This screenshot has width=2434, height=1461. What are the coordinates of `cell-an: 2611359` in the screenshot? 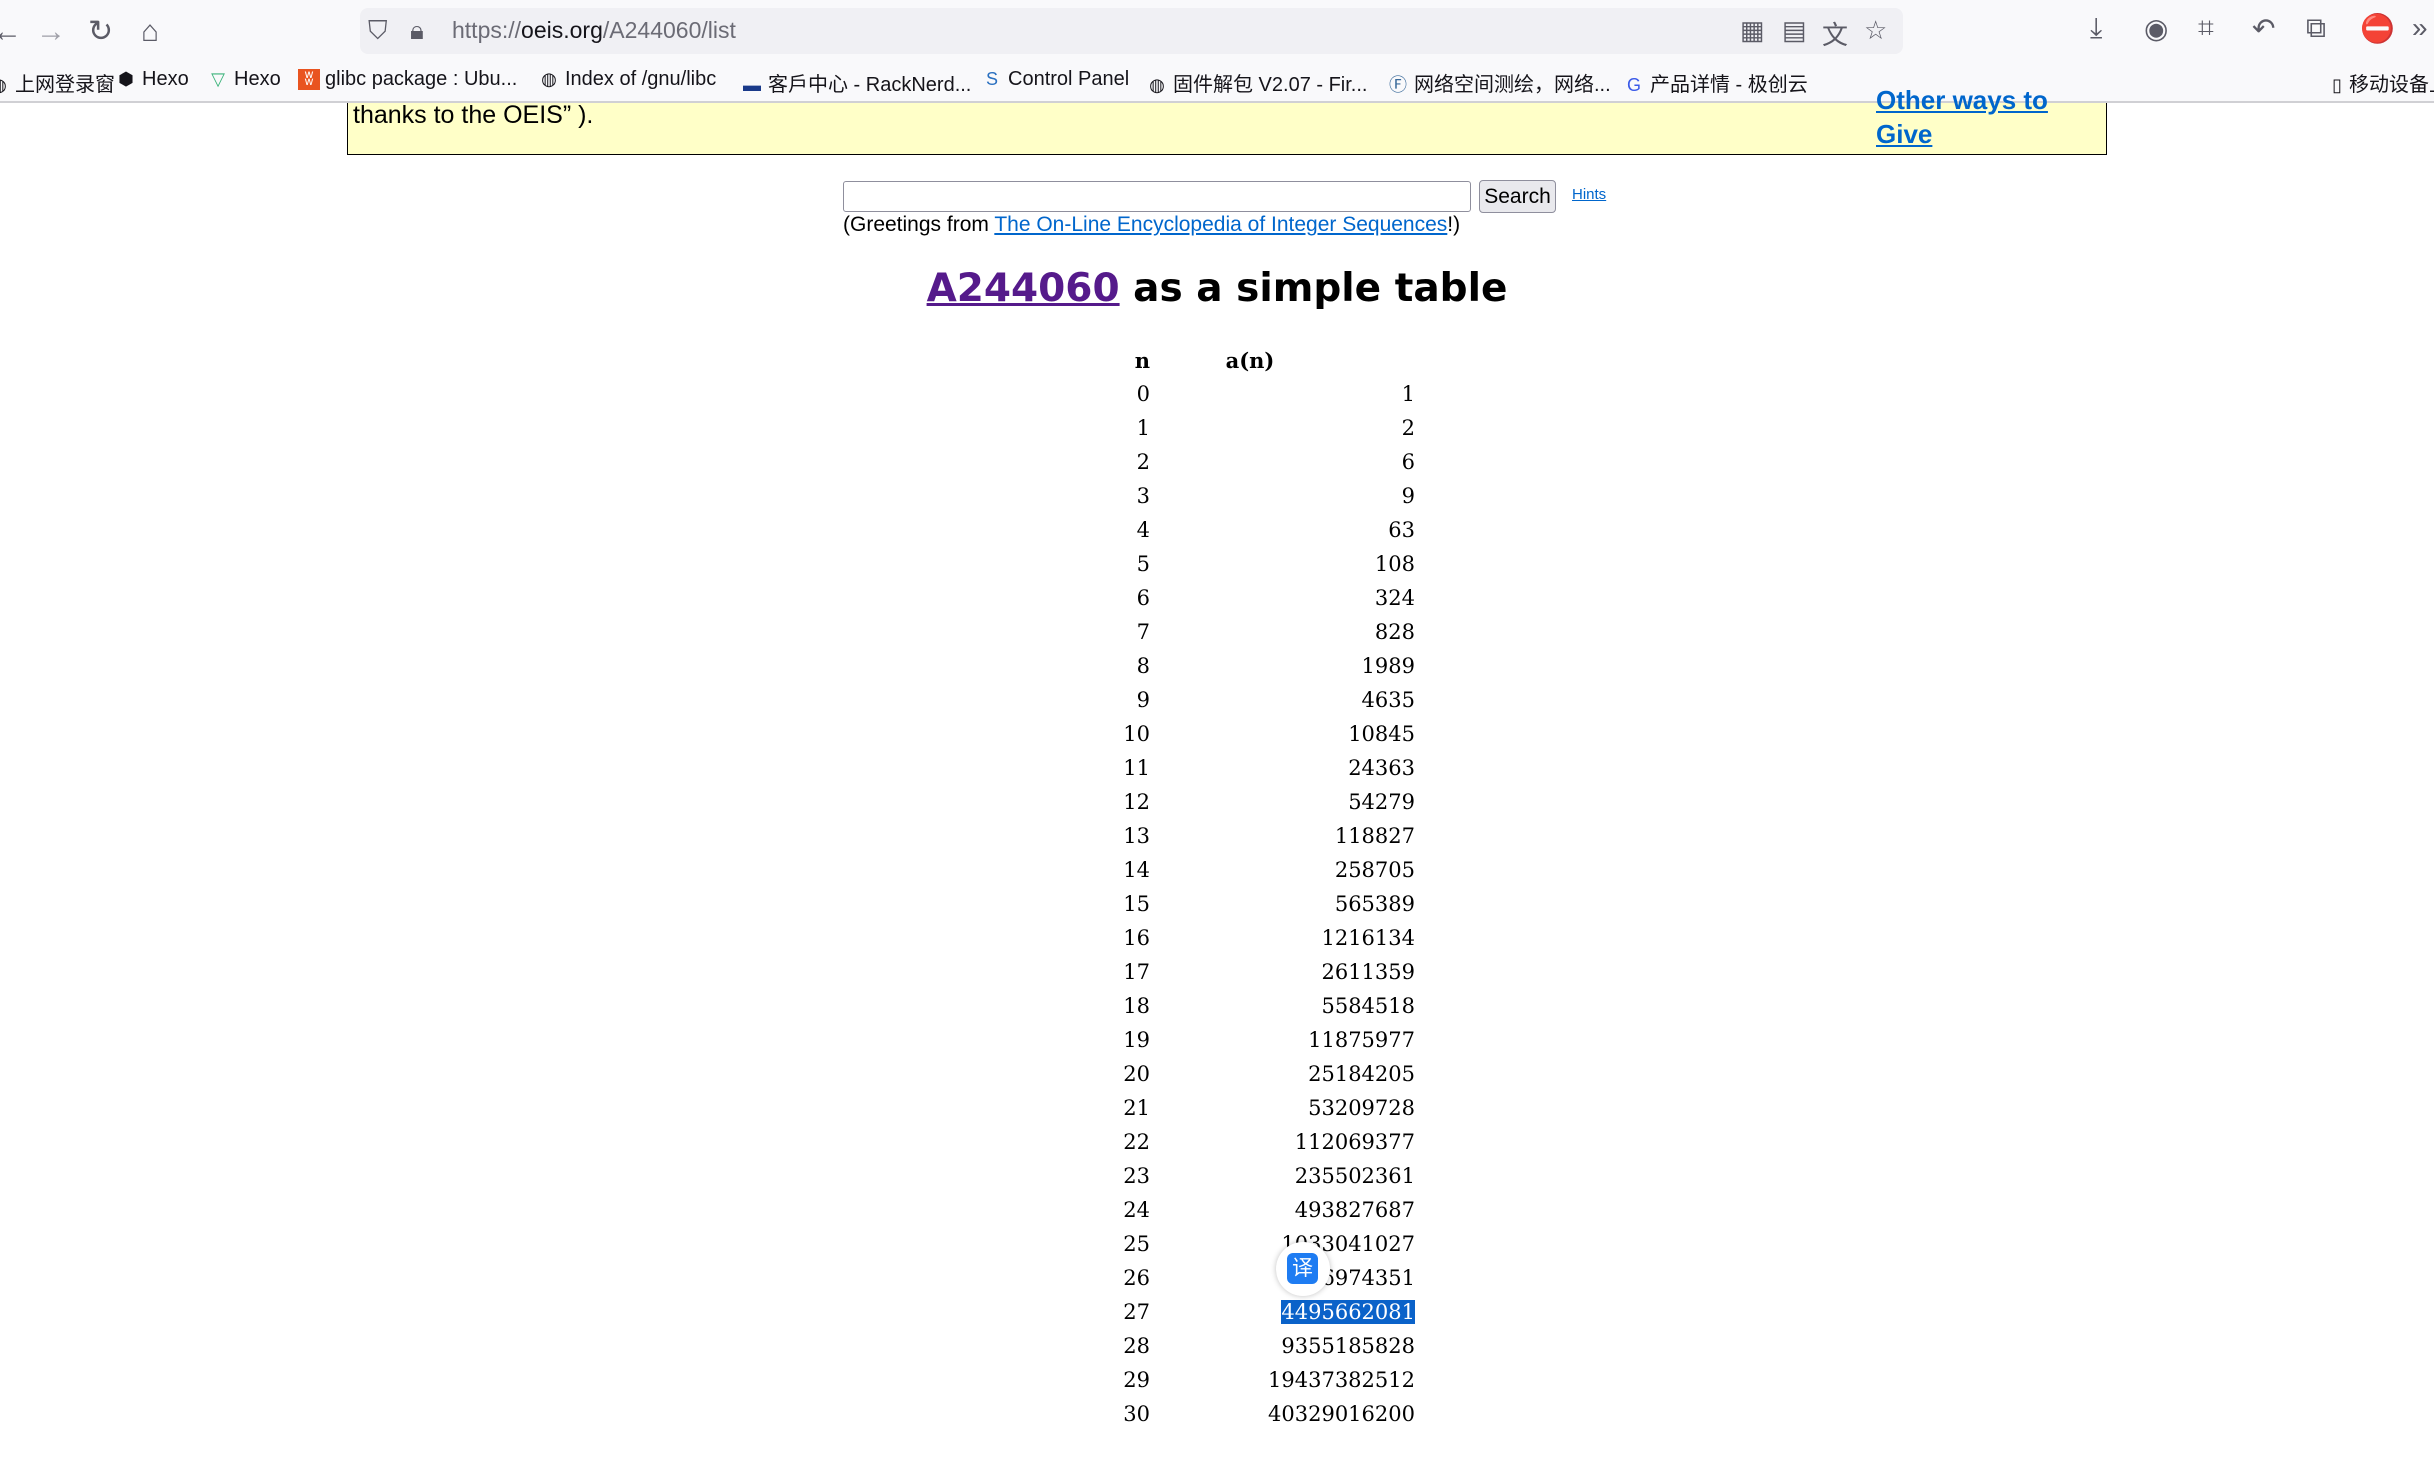 It's located at (1292, 972).